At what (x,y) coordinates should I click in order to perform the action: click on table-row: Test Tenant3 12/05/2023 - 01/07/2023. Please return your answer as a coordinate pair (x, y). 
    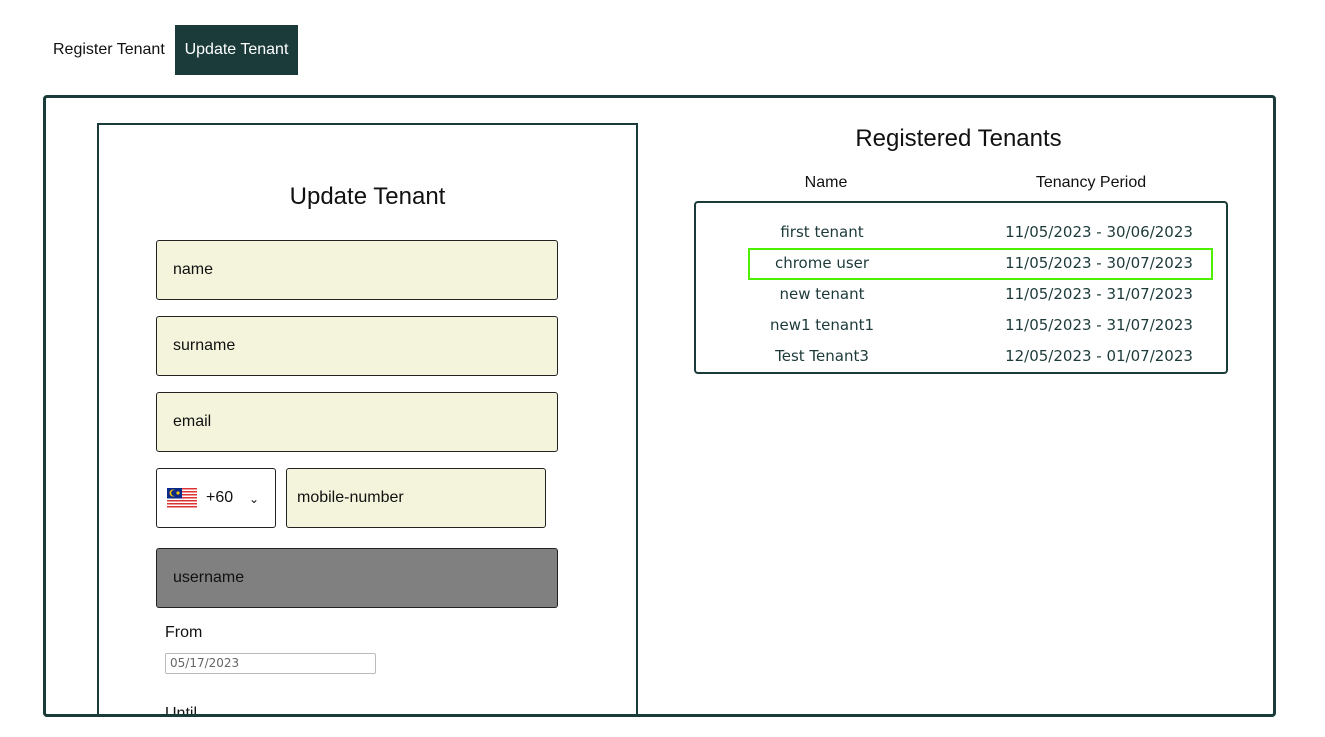
    Looking at the image, I should click on (961, 356).